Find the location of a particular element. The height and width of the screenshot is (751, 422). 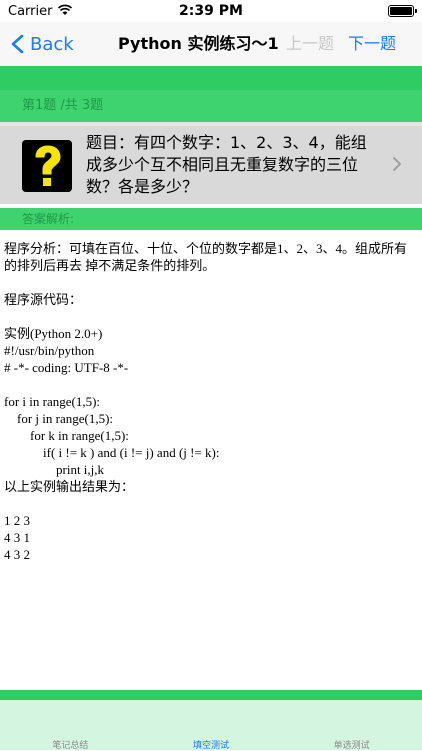

tab-notes: 笔记总结 is located at coordinates (70, 725).